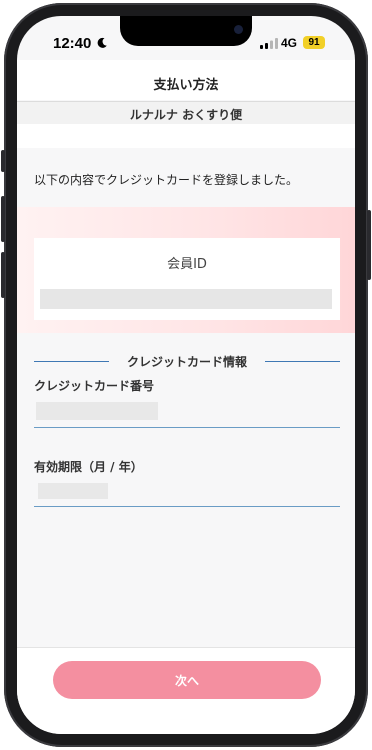 This screenshot has height=750, width=372. I want to click on network-type: 4G, so click(289, 43).